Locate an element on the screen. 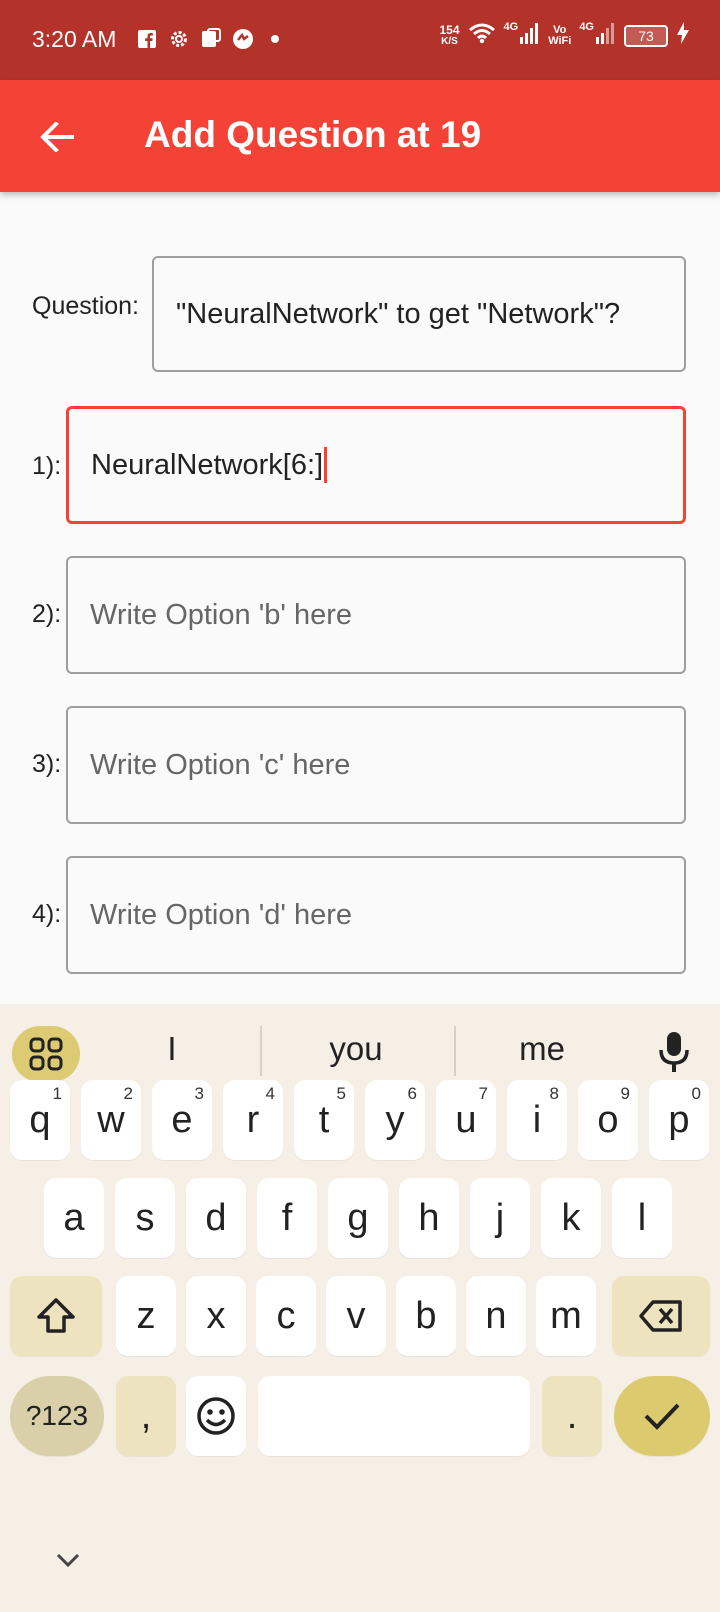 This screenshot has width=720, height=1612. key-label: b is located at coordinates (426, 1315).